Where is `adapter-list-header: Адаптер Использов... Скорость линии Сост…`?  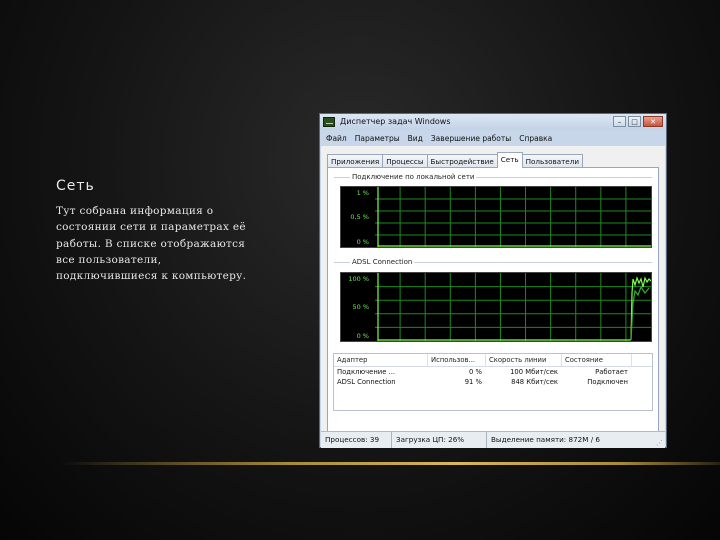
adapter-list-header: Адаптер Использов... Скорость линии Сост… is located at coordinates (493, 360).